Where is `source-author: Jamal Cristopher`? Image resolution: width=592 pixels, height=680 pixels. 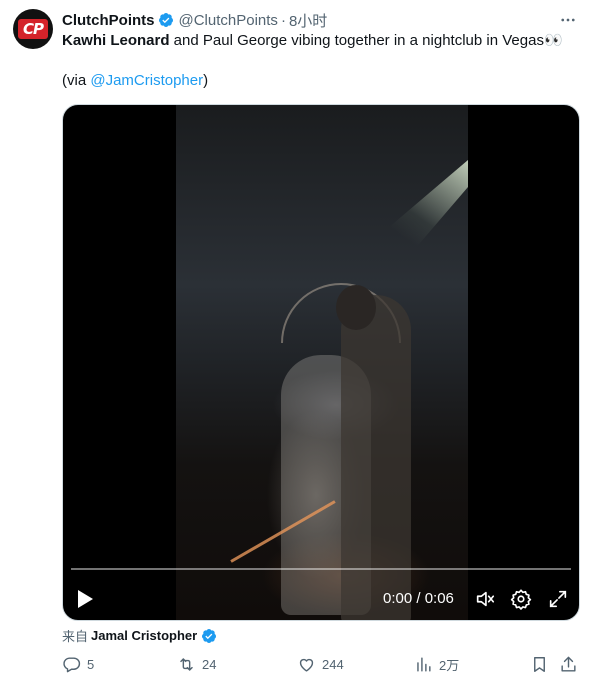
source-author: Jamal Cristopher is located at coordinates (144, 635).